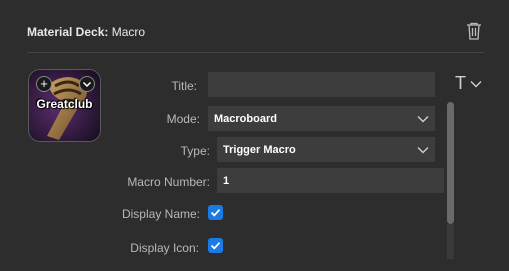  Describe the element at coordinates (245, 118) in the screenshot. I see `mode-value: Macroboard` at that location.